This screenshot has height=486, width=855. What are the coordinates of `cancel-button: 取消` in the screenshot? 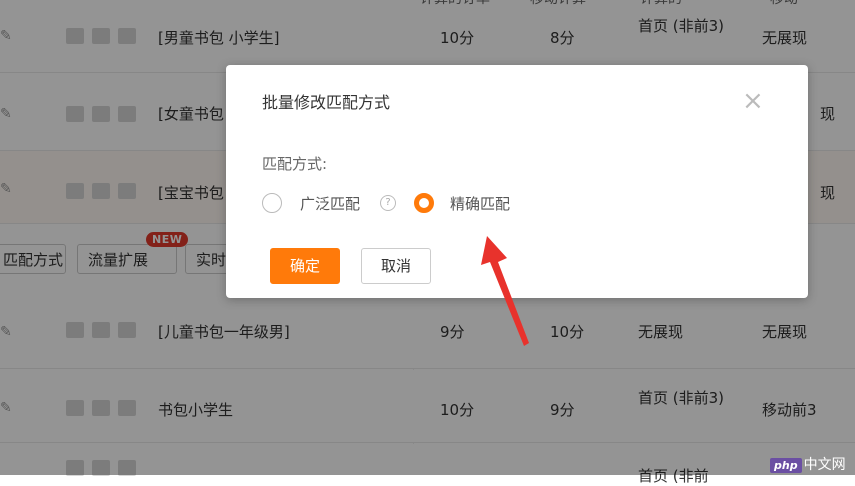 It's located at (396, 266).